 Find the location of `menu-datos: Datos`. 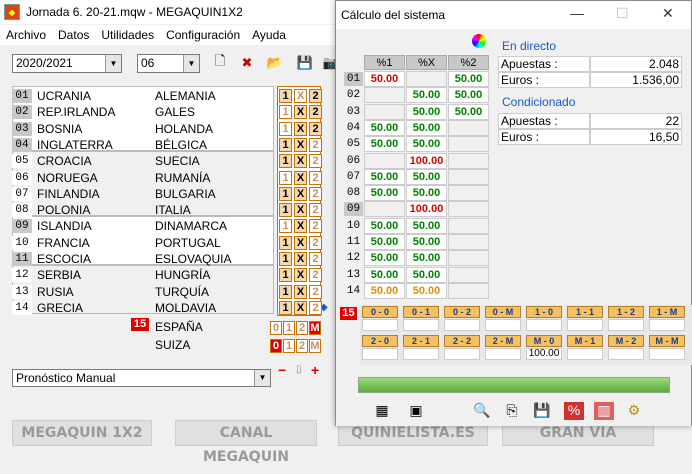

menu-datos: Datos is located at coordinates (73, 35).